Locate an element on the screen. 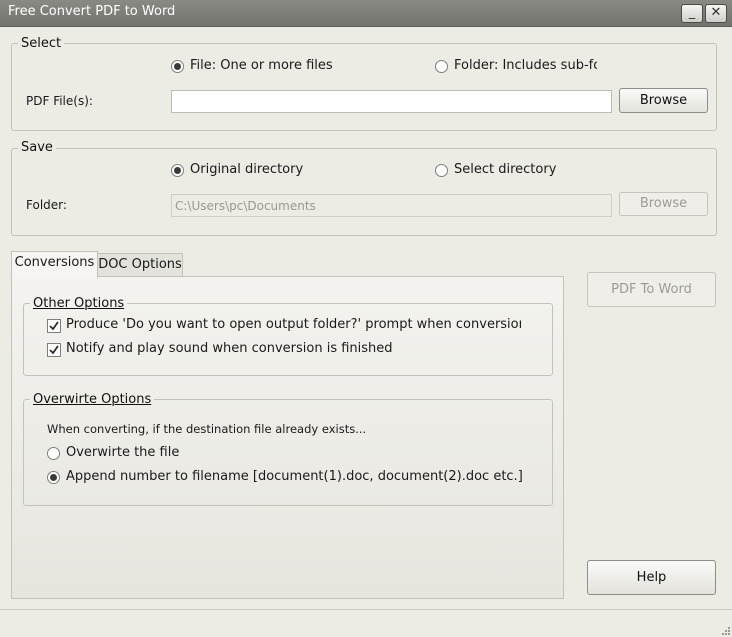  folder-browse-button: Browse is located at coordinates (663, 204).